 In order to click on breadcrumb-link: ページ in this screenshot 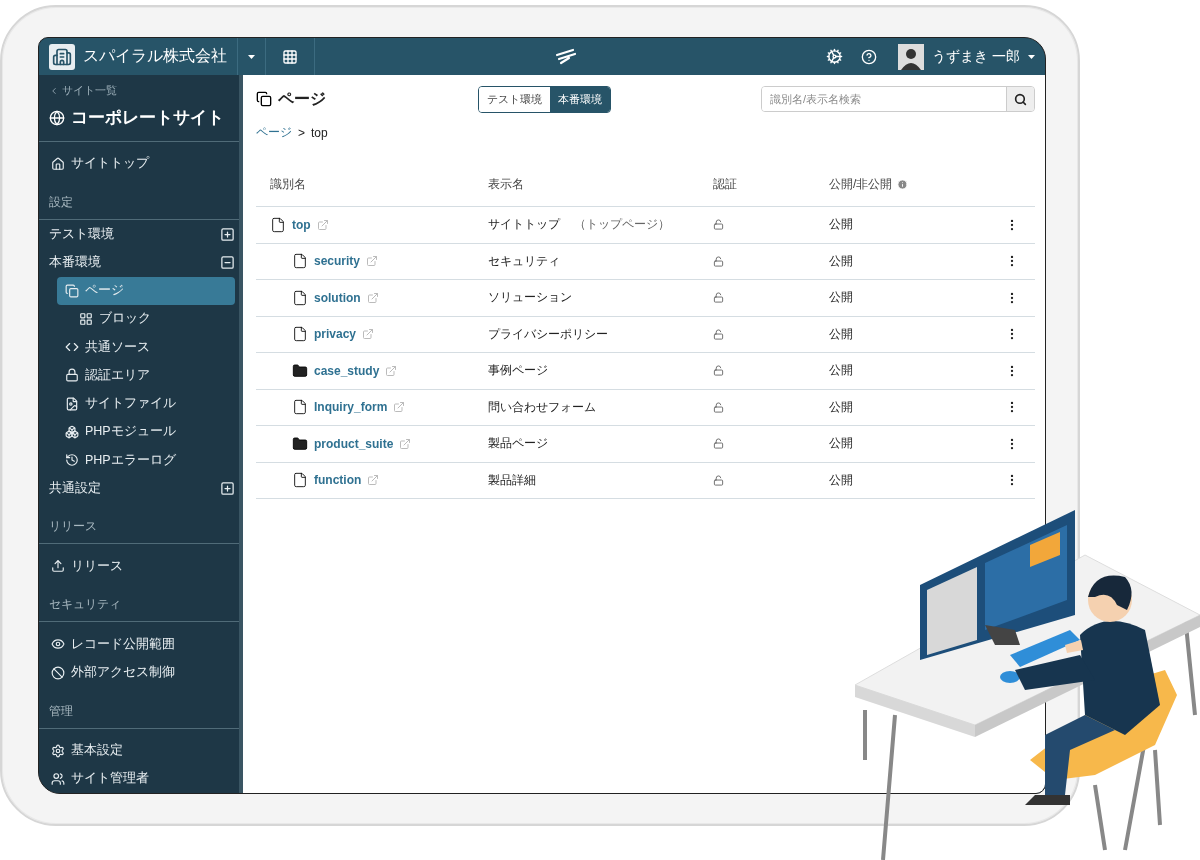, I will do `click(274, 132)`.